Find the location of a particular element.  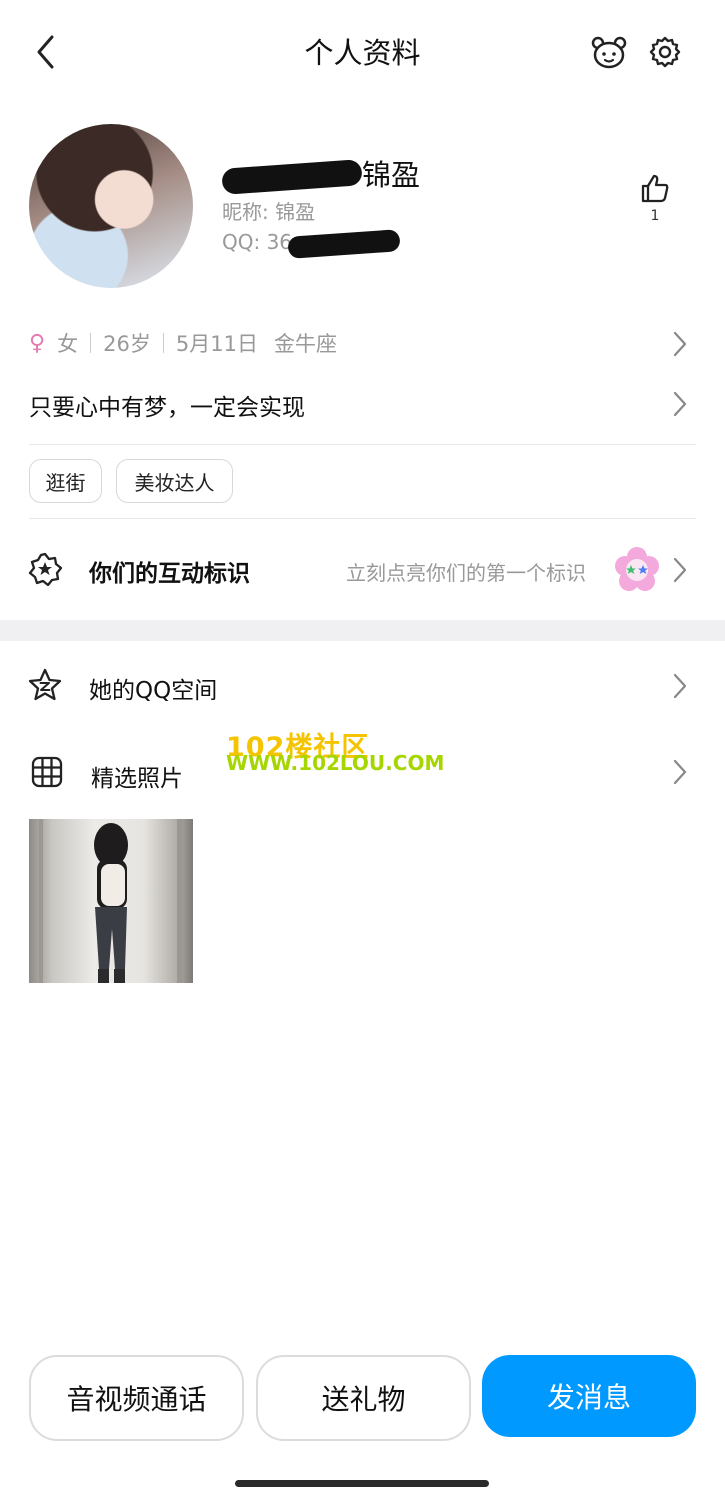

qq-number: QQ: 36 is located at coordinates (311, 243).